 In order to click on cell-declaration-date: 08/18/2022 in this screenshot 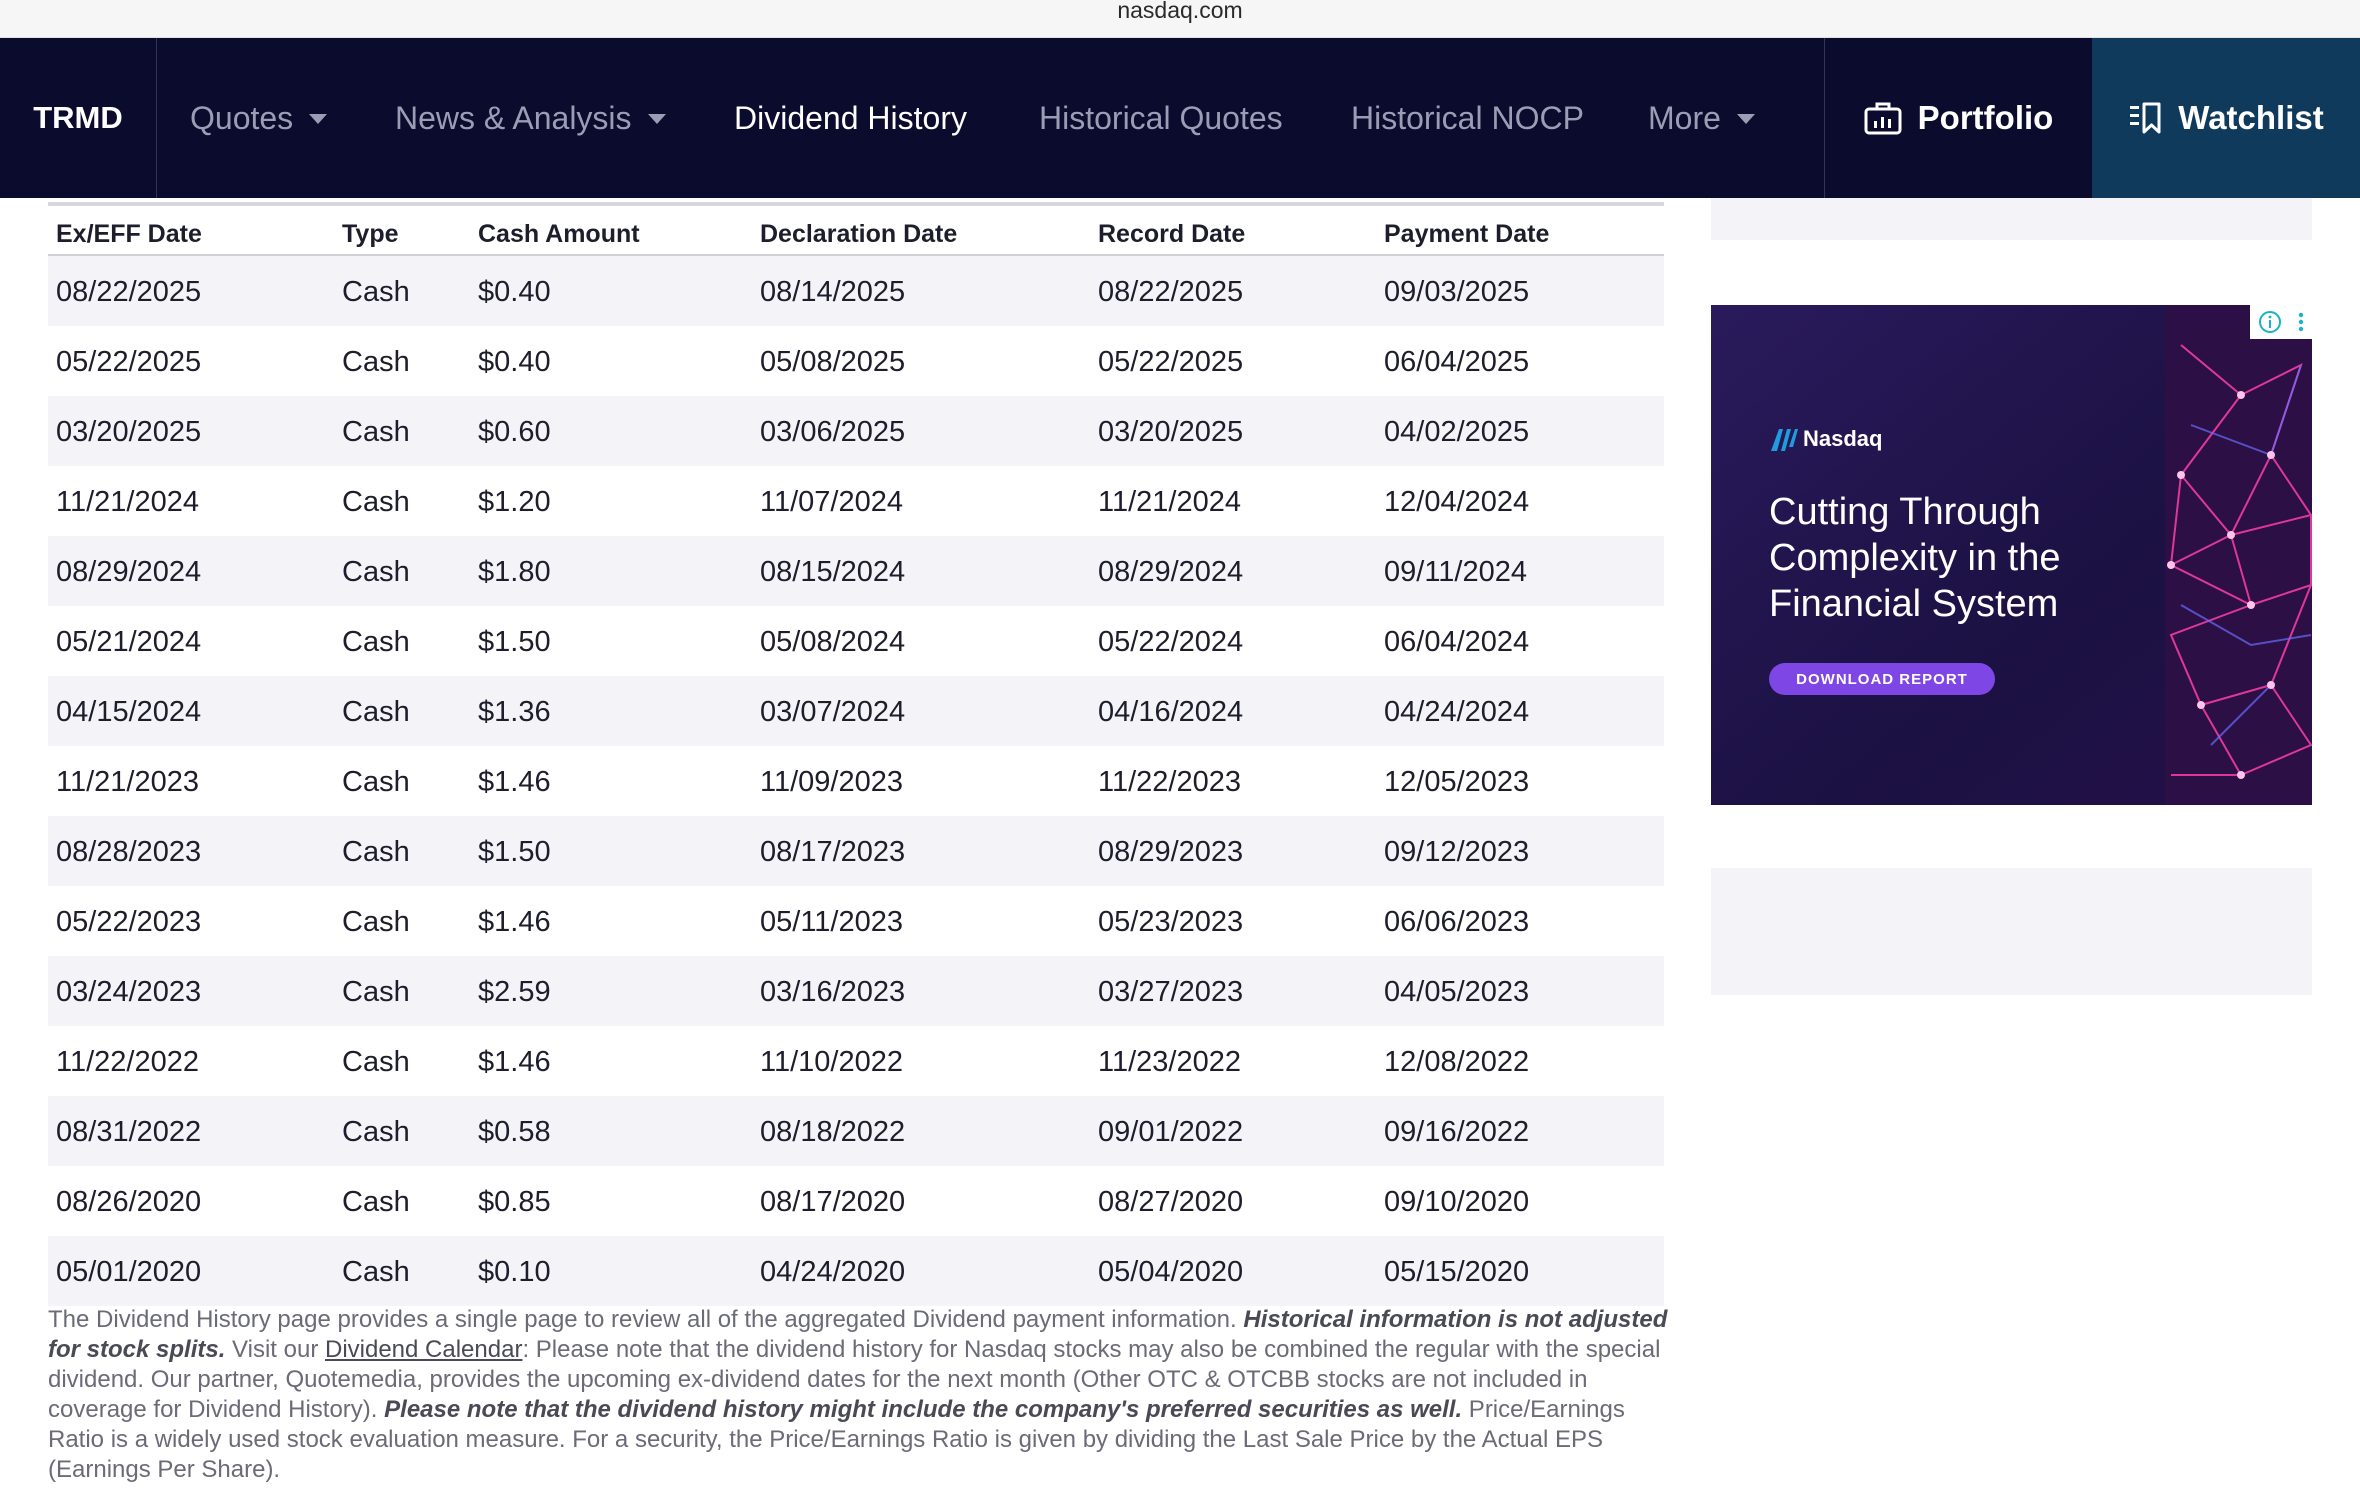, I will do `click(833, 1132)`.